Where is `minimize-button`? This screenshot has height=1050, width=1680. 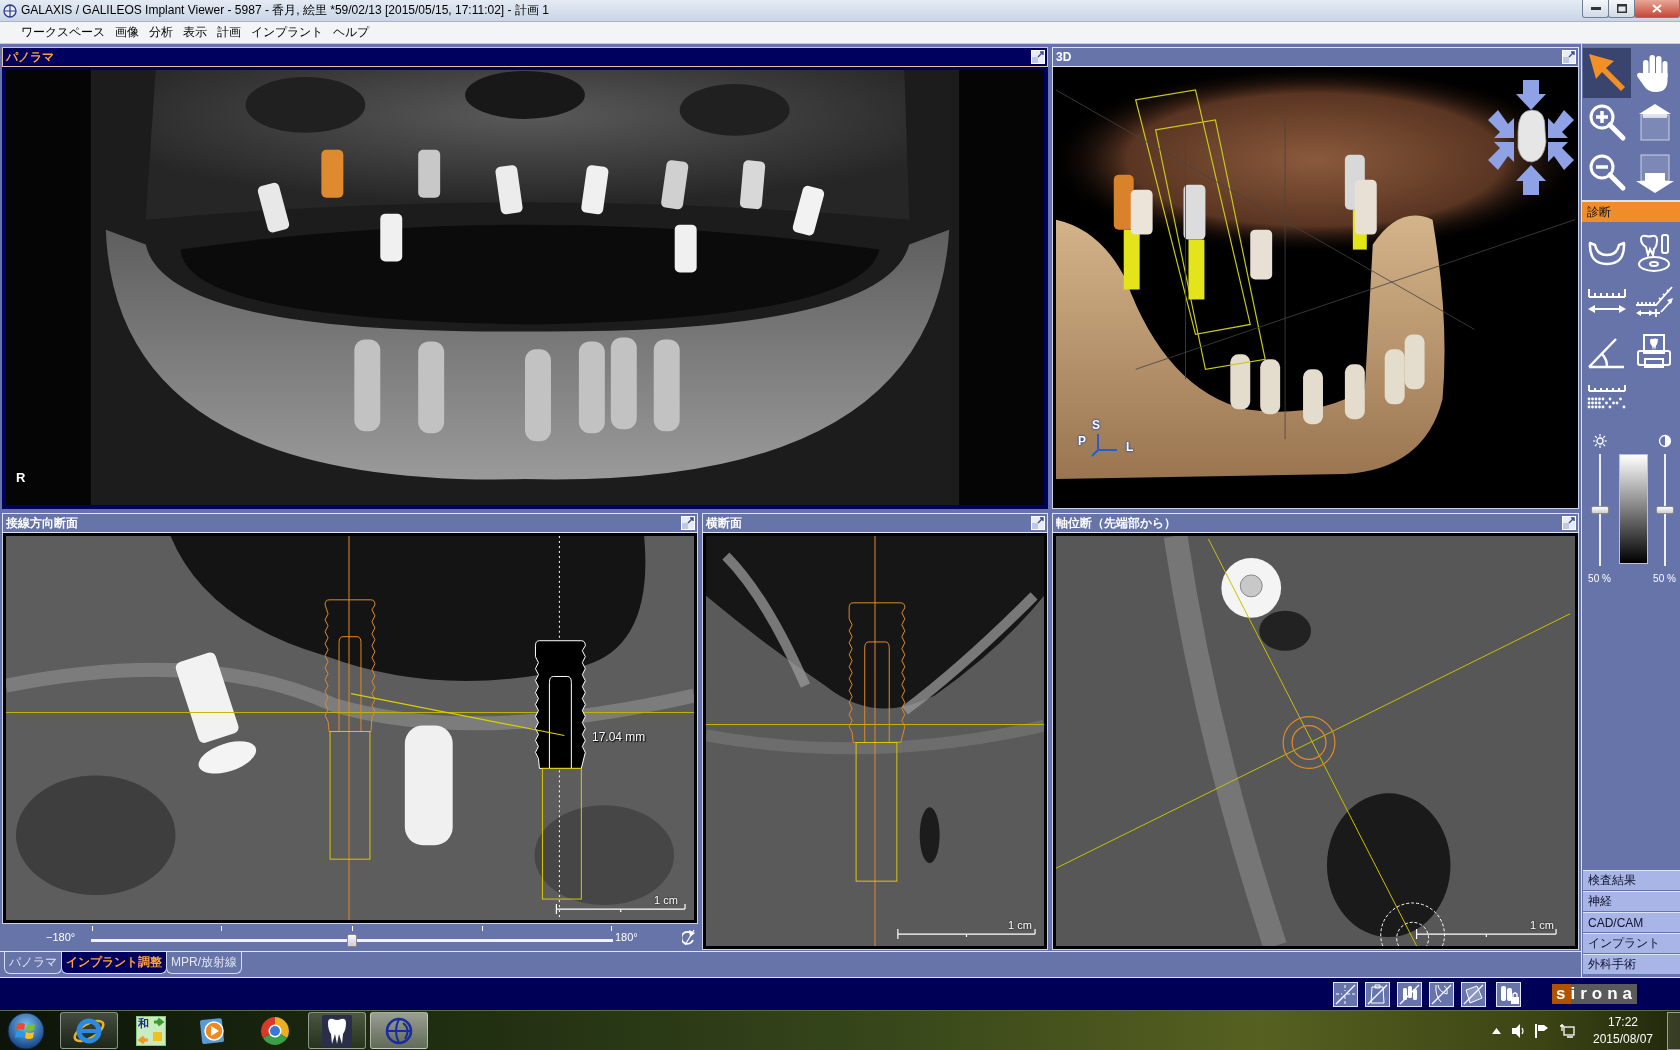 minimize-button is located at coordinates (1595, 9).